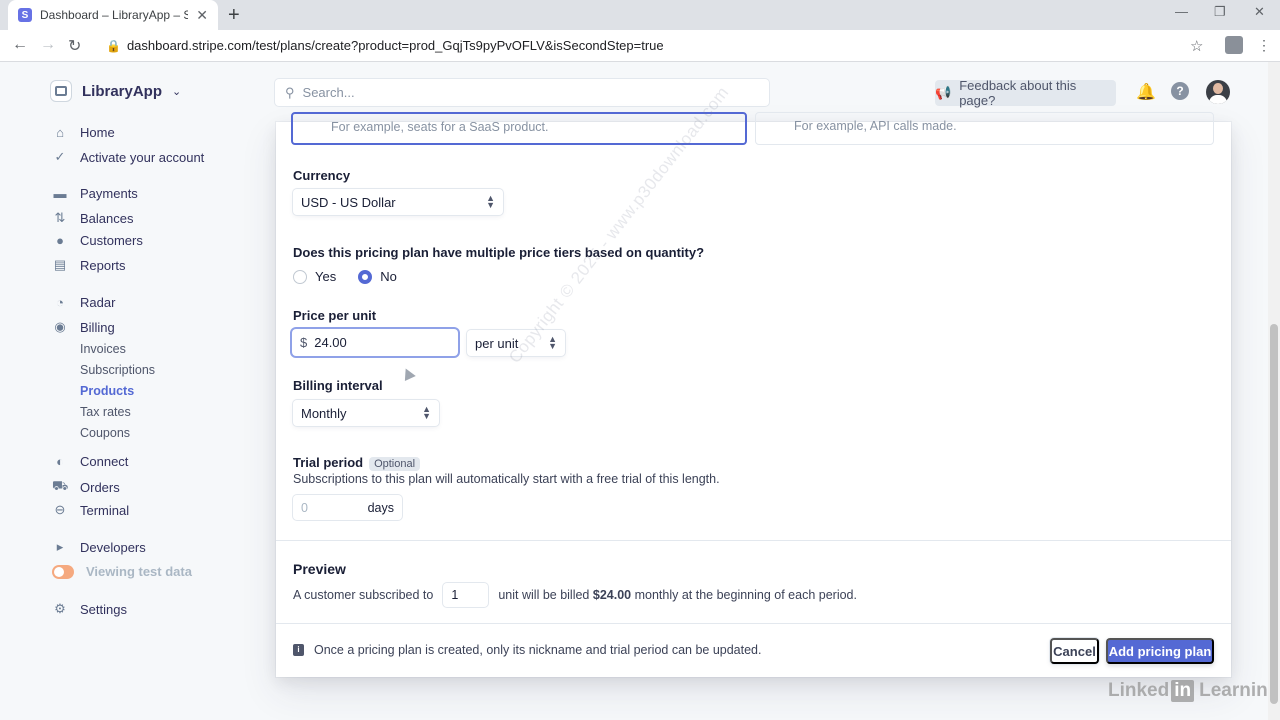  I want to click on cancel-button: Cancel, so click(1074, 651).